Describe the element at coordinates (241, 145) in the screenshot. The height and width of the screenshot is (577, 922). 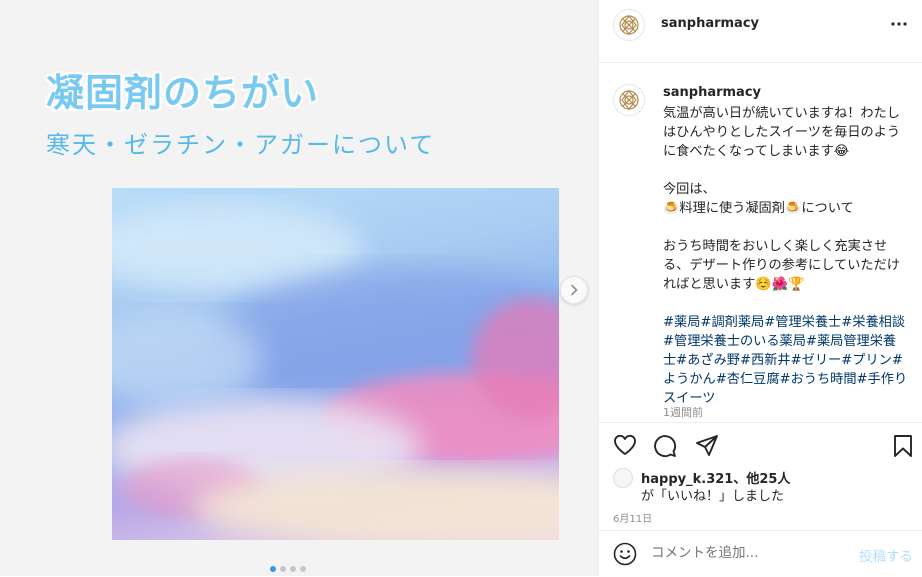
I see `image-subtitle: 寒天・ゼラチン・アガーについて` at that location.